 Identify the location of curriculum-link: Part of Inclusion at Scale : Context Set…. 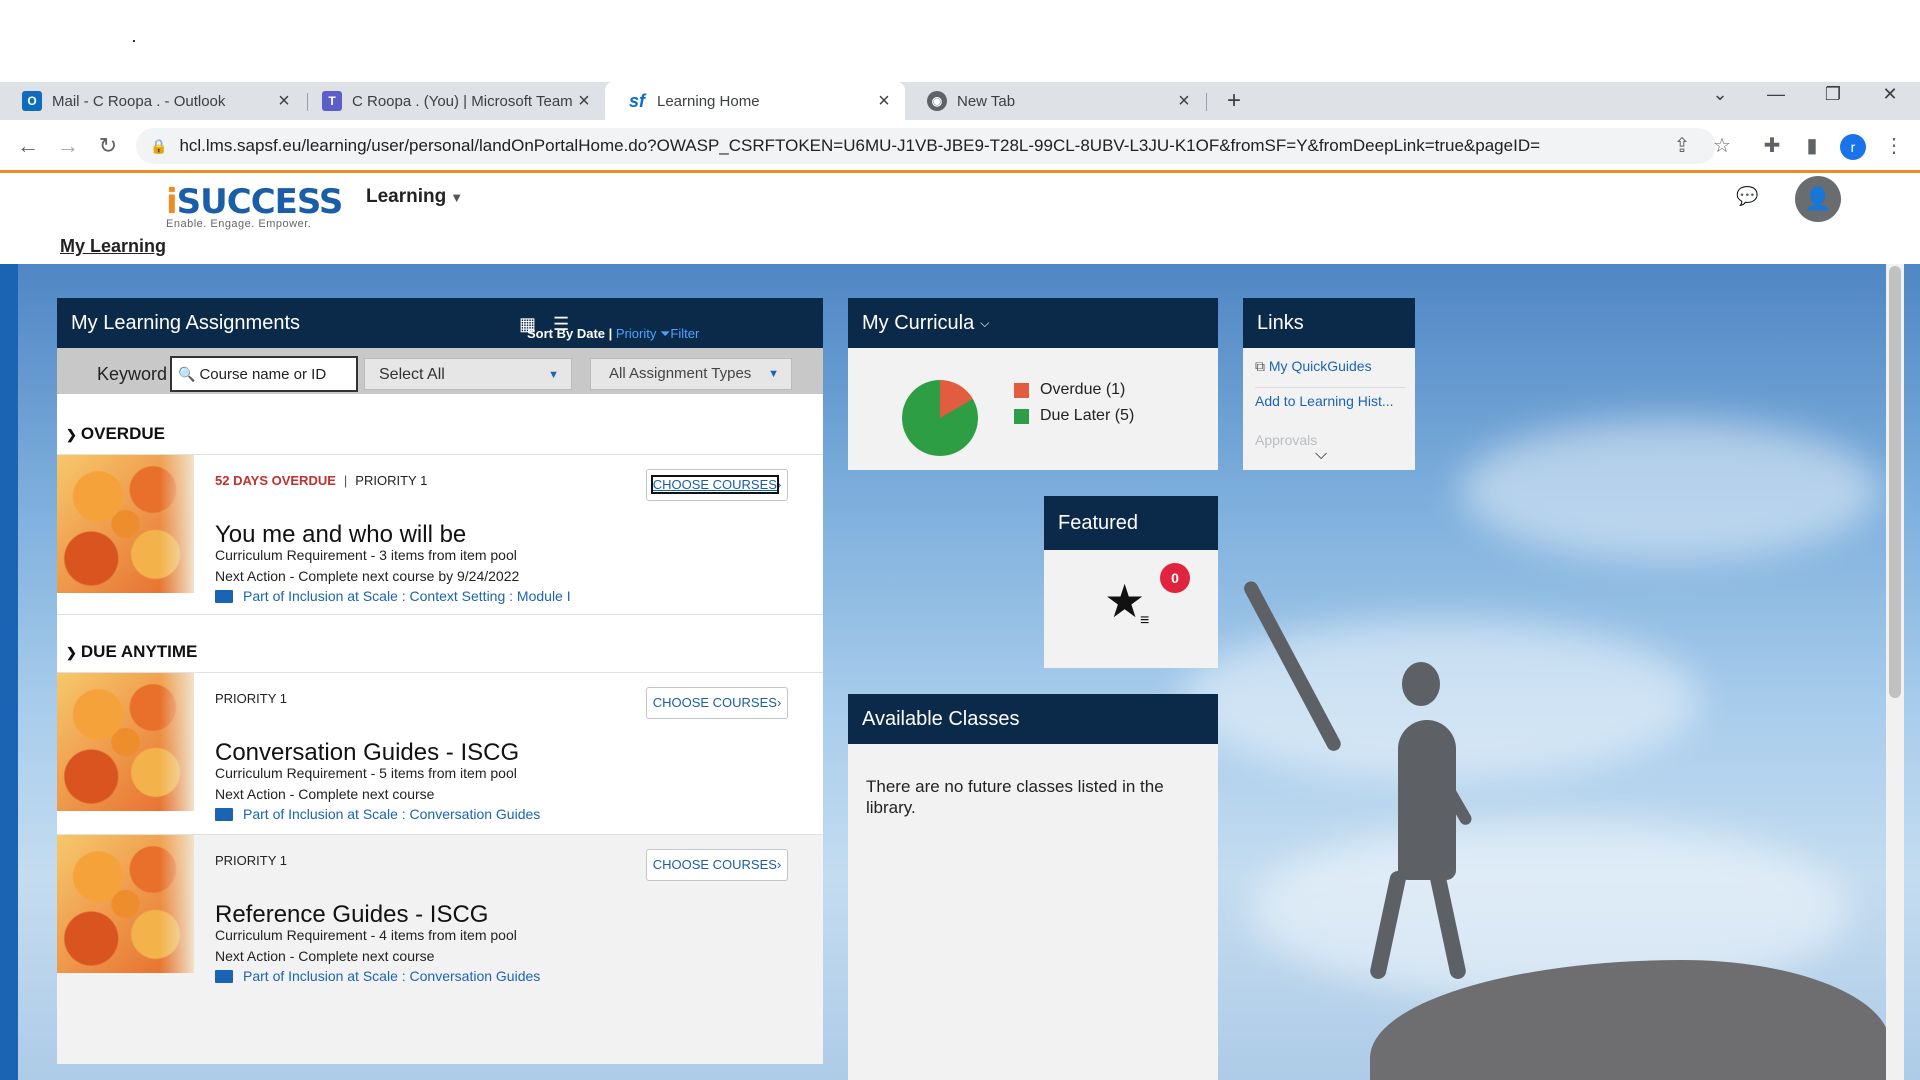
(393, 596).